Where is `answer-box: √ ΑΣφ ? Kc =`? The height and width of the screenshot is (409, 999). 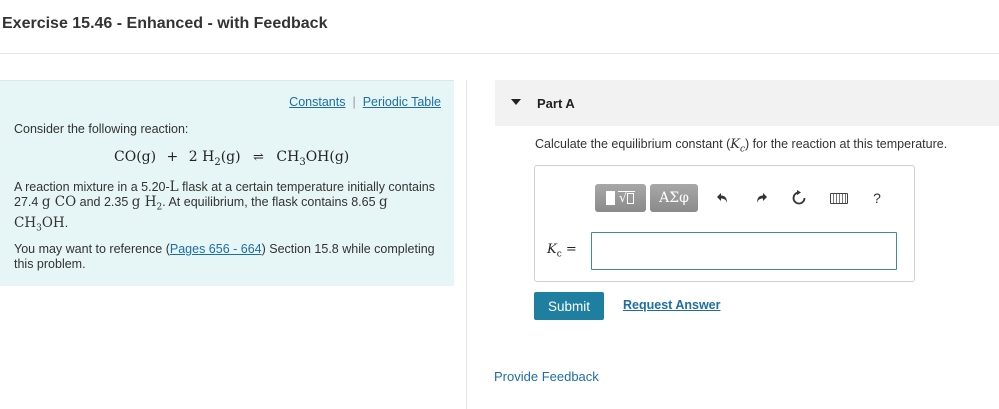
answer-box: √ ΑΣφ ? Kc = is located at coordinates (724, 223).